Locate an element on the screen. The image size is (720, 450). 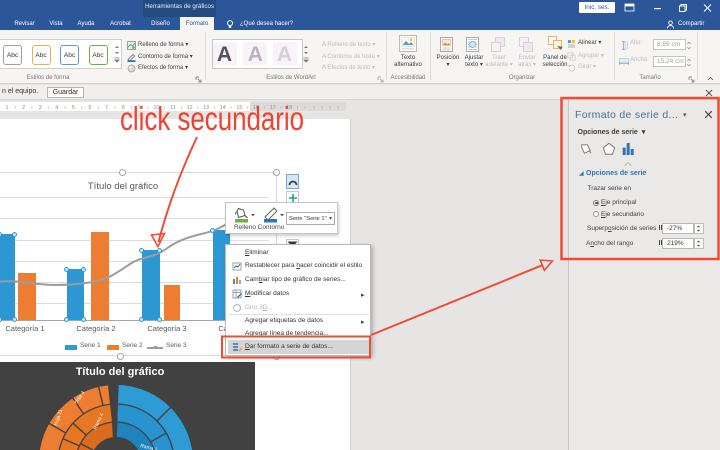
svg-text: 3 is located at coordinates (40, 108).